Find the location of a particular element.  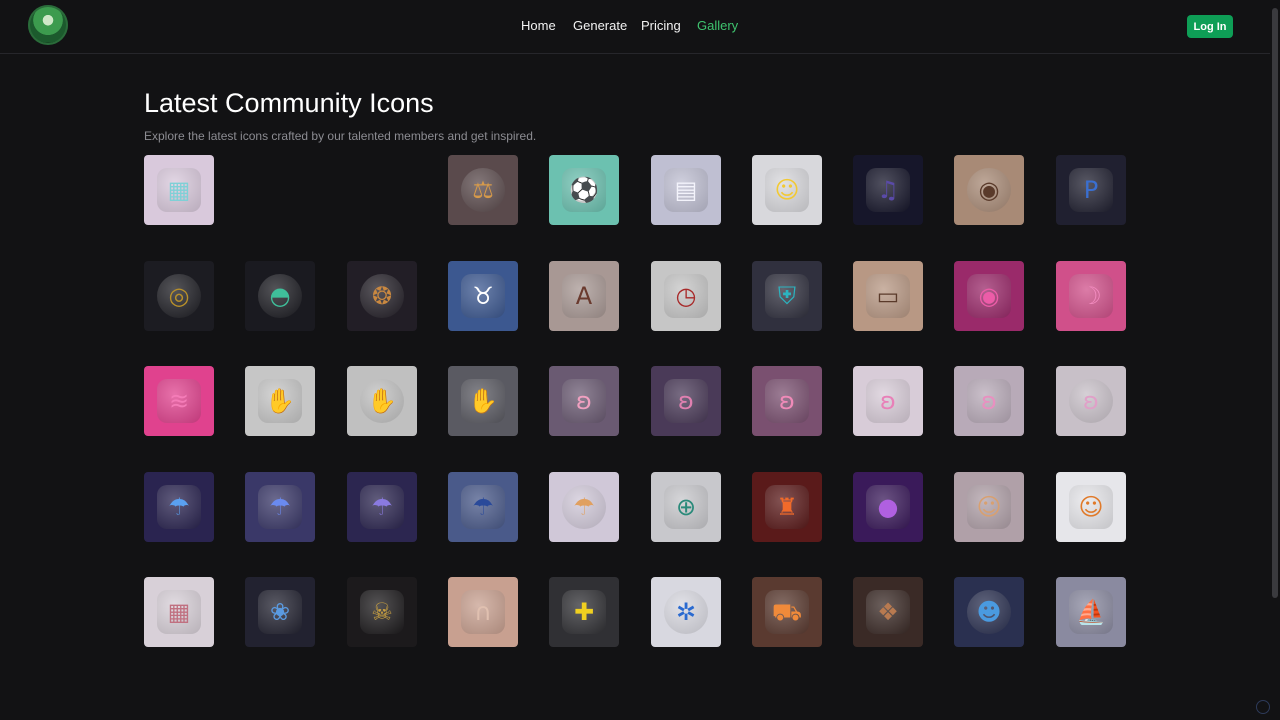

axolotl-5-icon: ʚ is located at coordinates (989, 401).